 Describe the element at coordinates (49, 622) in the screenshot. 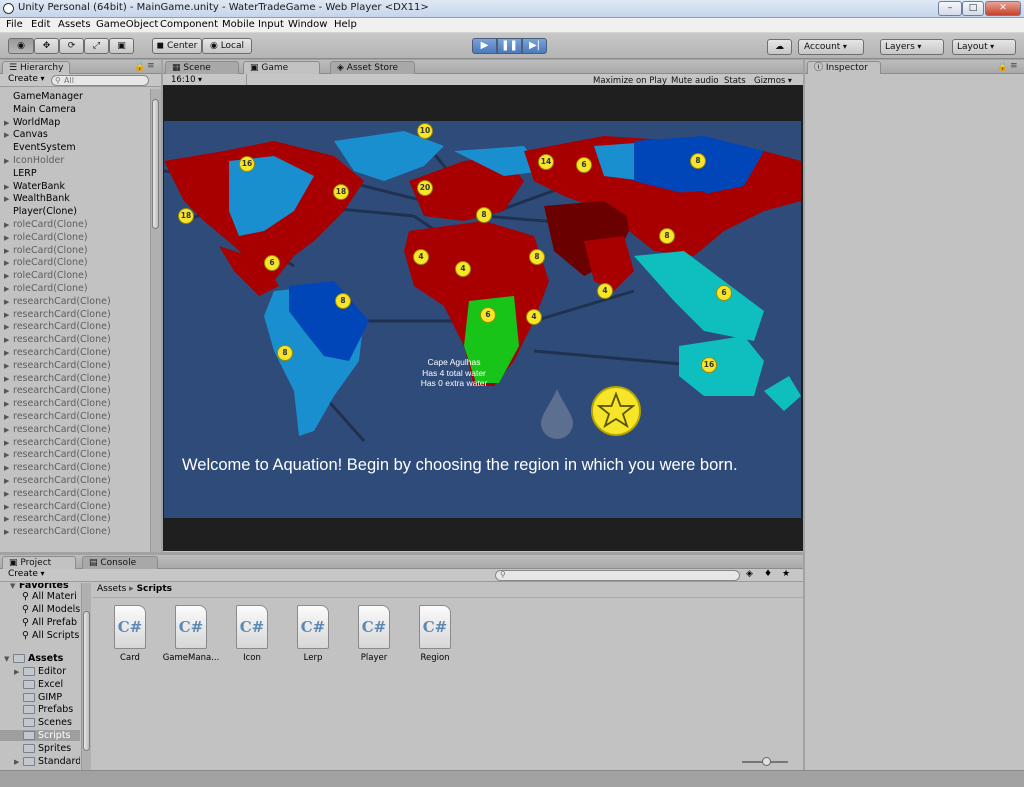

I see `favorite-item: ⚲ All Prefab` at that location.